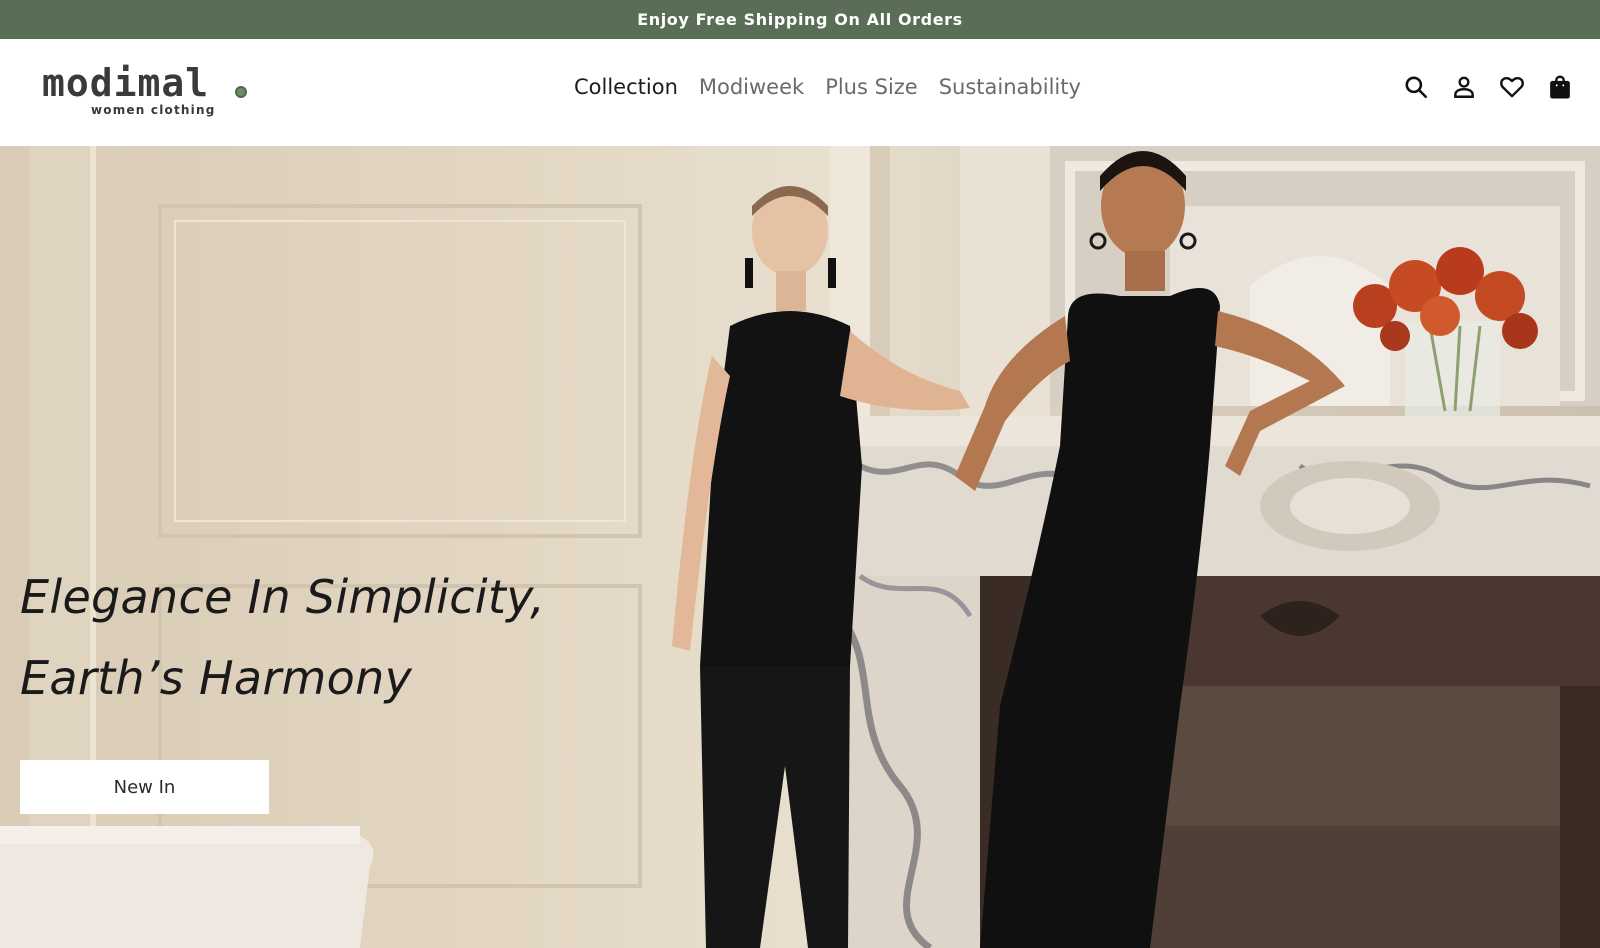 This screenshot has width=1600, height=948. Describe the element at coordinates (1010, 87) in the screenshot. I see `nav-sustainability: Sustainability` at that location.